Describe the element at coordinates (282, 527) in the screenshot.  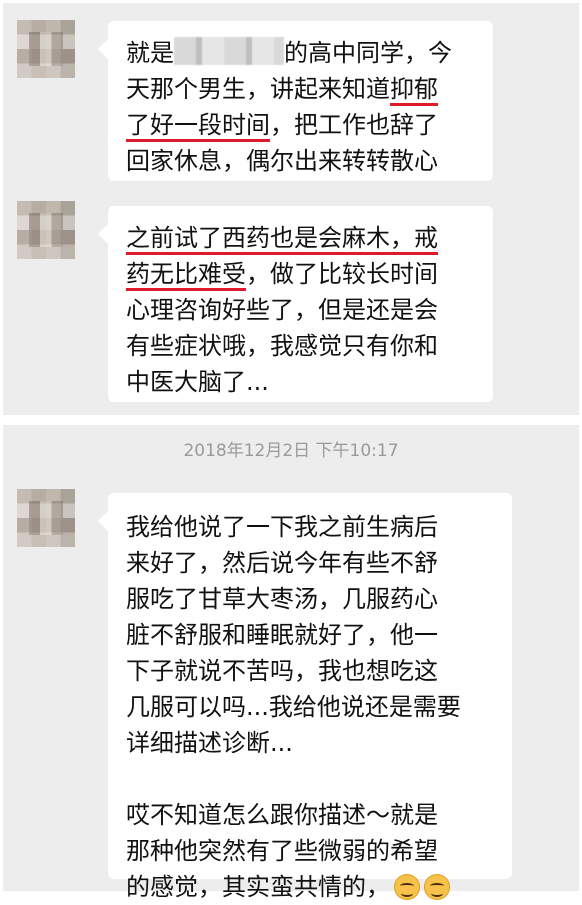
I see `message-line: 我给他说了一下我之前生病后` at that location.